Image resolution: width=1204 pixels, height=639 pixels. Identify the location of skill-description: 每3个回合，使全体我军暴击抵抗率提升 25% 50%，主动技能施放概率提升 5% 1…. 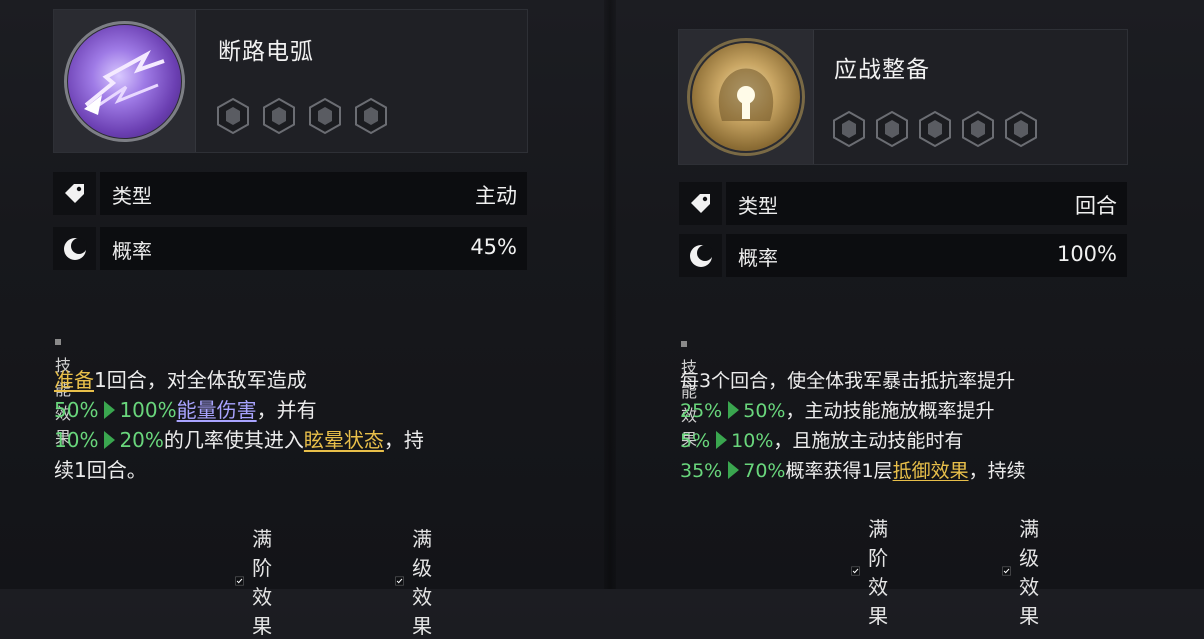
(853, 426).